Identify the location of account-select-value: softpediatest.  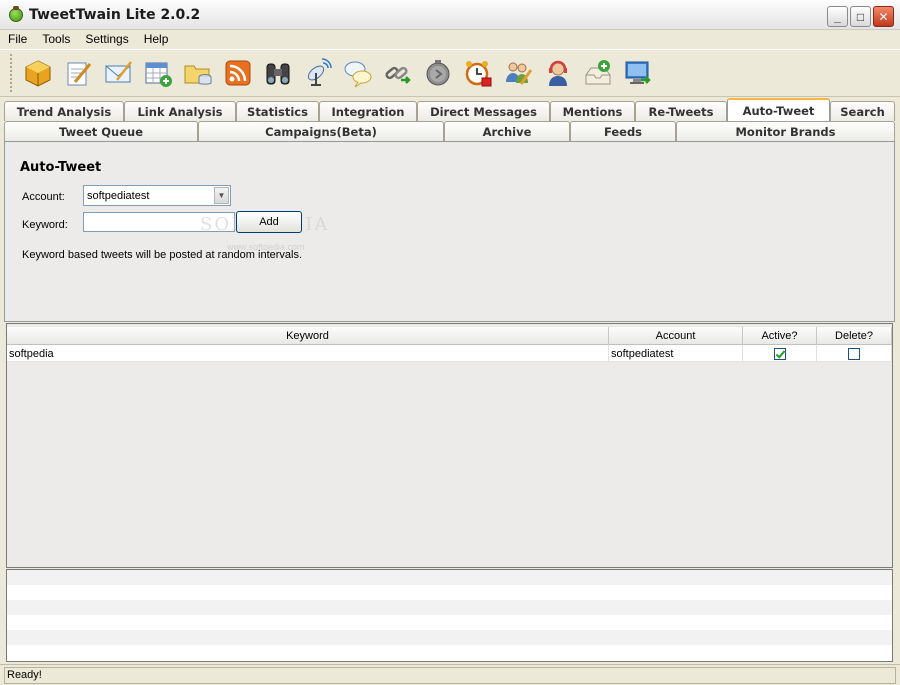
(118, 195).